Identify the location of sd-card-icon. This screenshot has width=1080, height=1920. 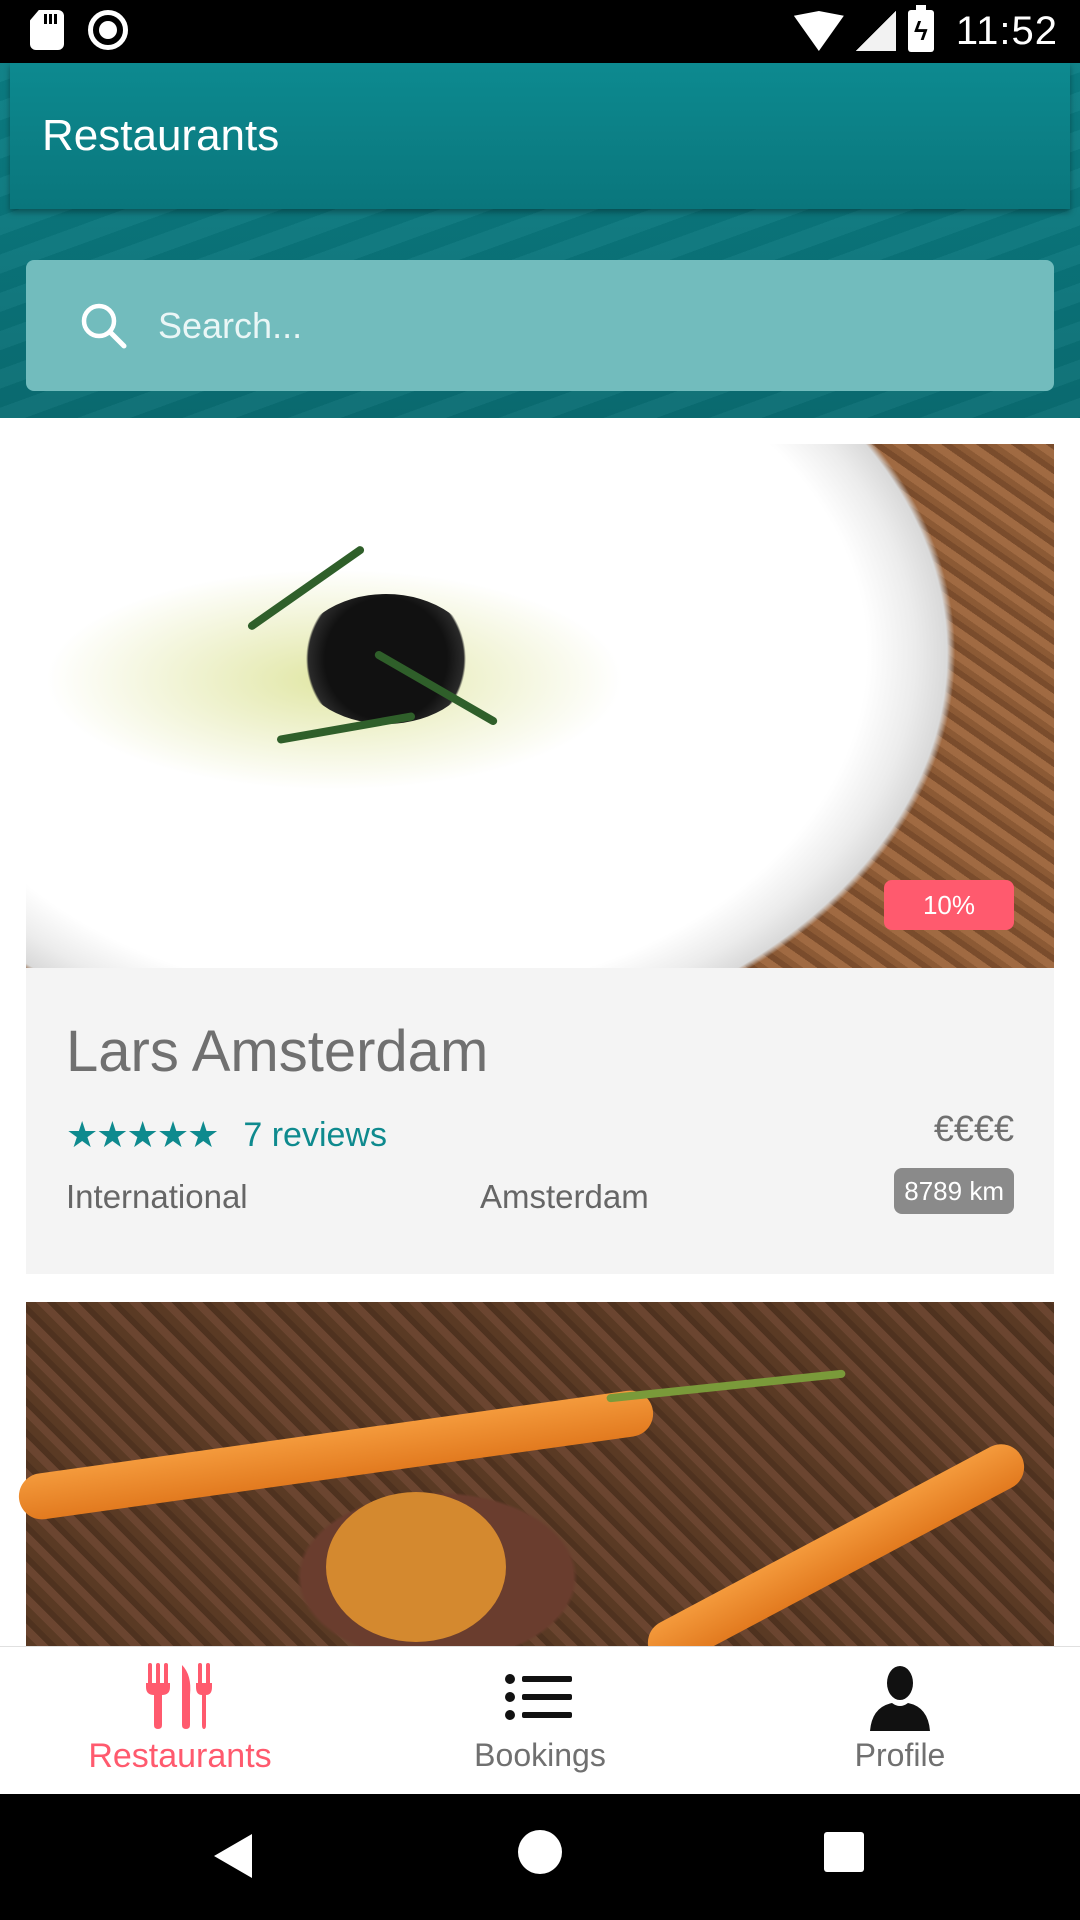
(47, 30).